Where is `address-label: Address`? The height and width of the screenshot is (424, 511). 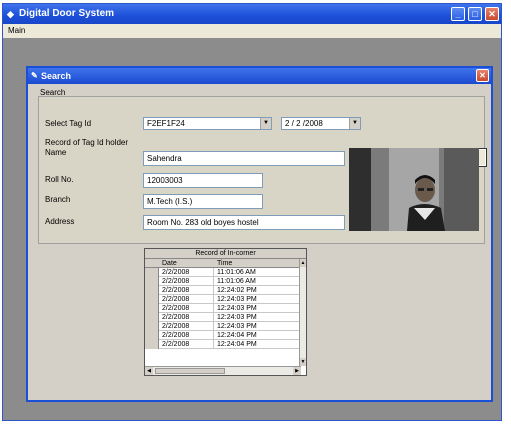 address-label: Address is located at coordinates (60, 221).